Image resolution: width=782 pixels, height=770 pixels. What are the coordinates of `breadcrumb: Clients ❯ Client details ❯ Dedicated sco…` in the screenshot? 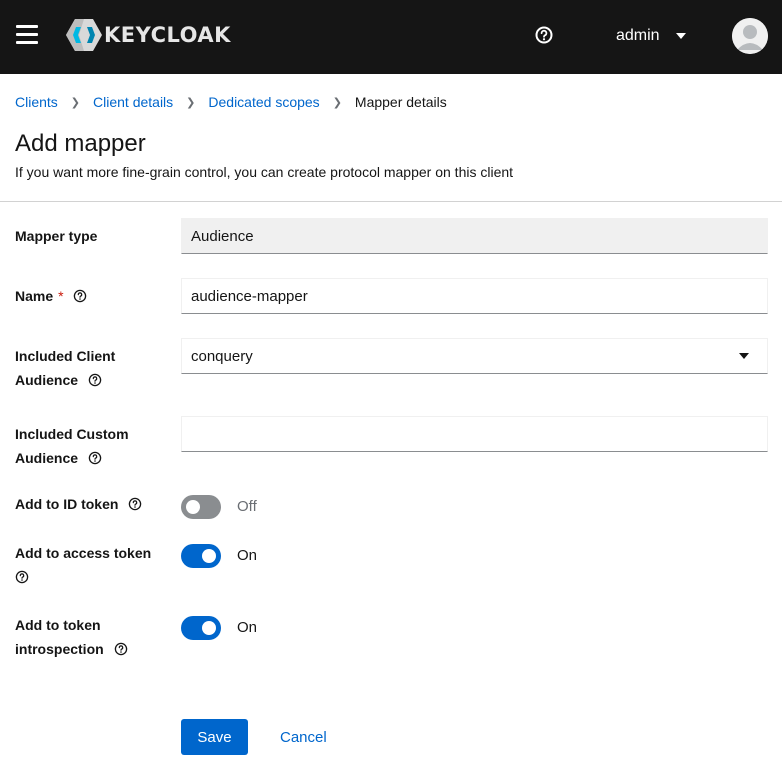 It's located at (231, 102).